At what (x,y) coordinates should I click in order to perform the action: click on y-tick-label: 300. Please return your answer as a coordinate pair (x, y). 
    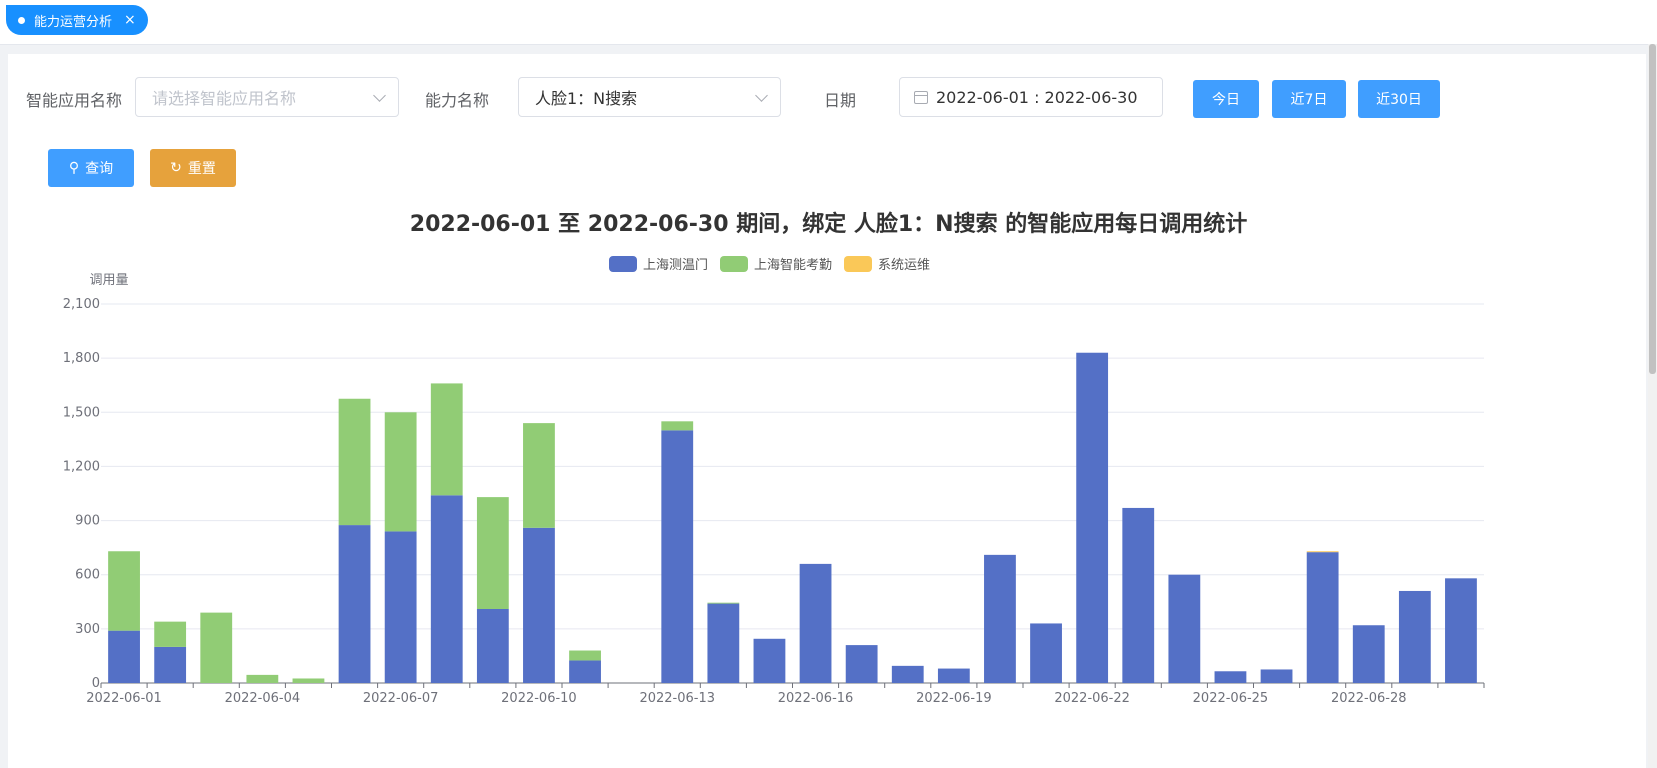
    Looking at the image, I should click on (87, 629).